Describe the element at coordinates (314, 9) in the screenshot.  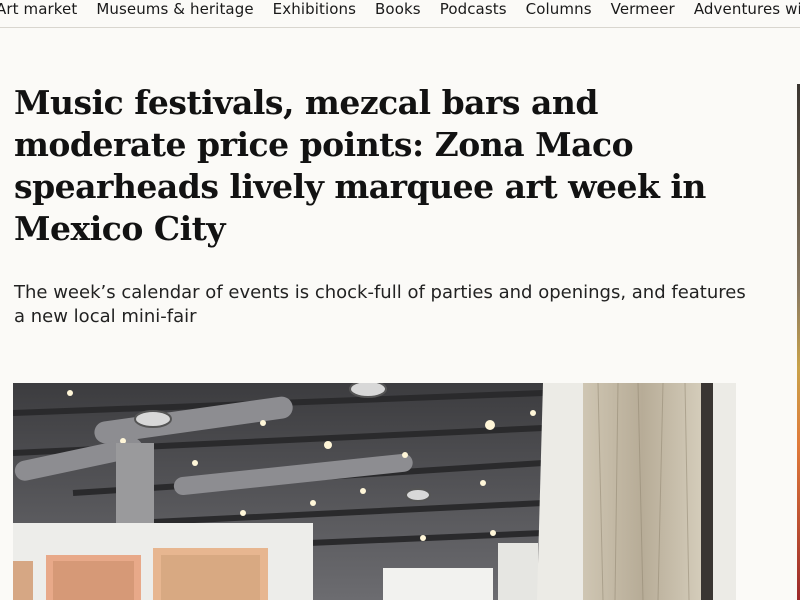
I see `nav-item-exhibitions: Exhibitions` at that location.